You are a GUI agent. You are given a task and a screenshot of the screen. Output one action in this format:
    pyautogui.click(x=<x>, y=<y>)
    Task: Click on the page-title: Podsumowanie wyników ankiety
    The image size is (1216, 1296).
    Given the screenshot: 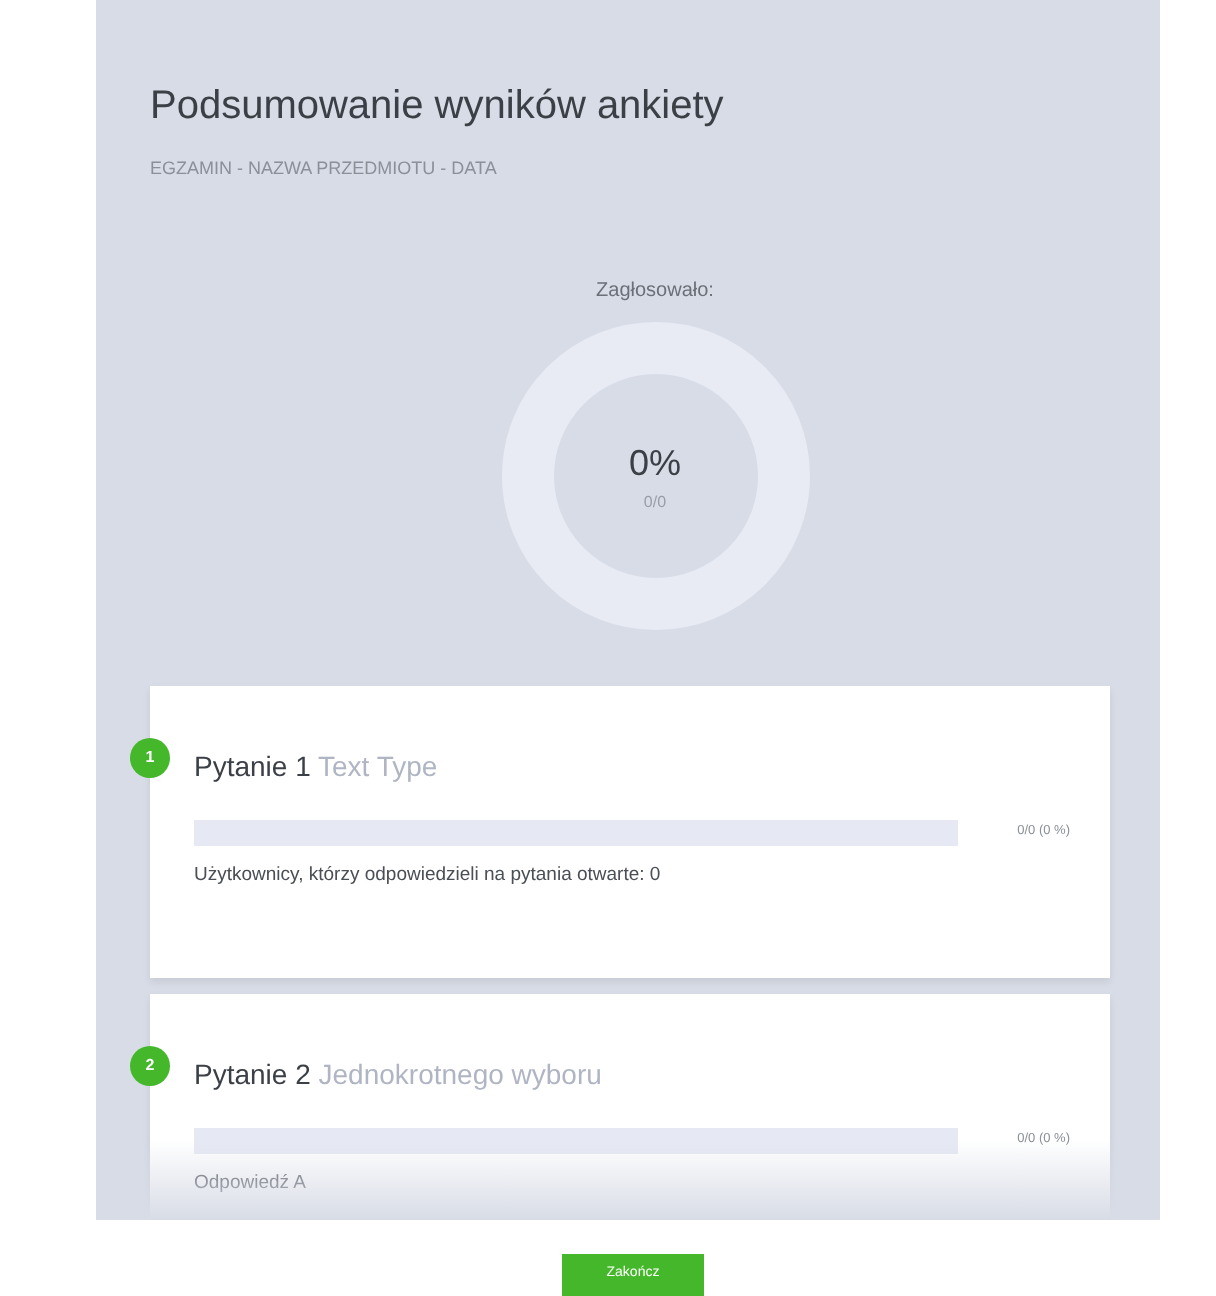 What is the action you would take?
    pyautogui.click(x=438, y=107)
    